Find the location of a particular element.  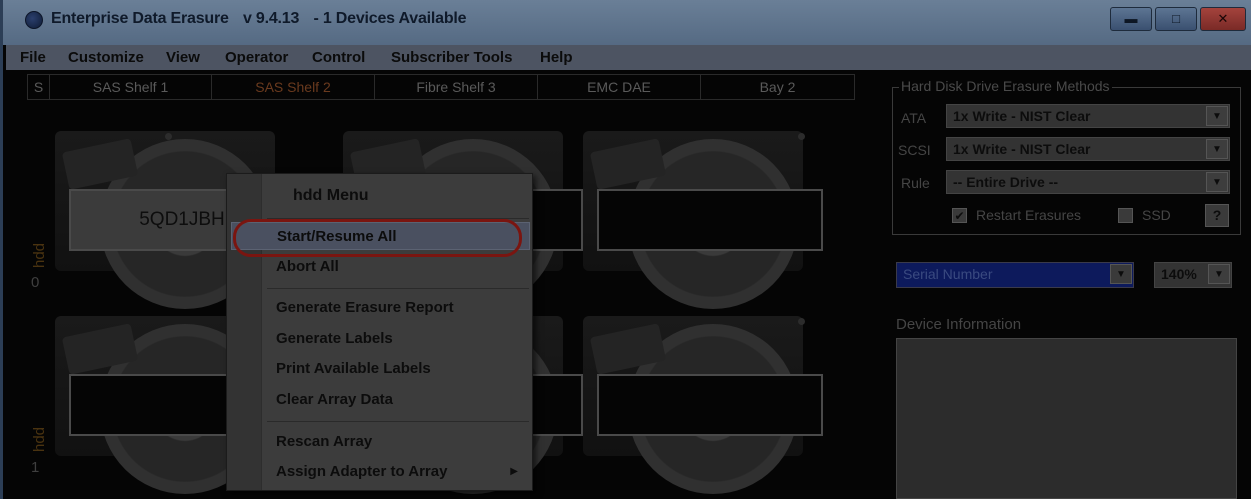

ata-method-select: 1x Write - NIST Clear ▼ is located at coordinates (1088, 116).